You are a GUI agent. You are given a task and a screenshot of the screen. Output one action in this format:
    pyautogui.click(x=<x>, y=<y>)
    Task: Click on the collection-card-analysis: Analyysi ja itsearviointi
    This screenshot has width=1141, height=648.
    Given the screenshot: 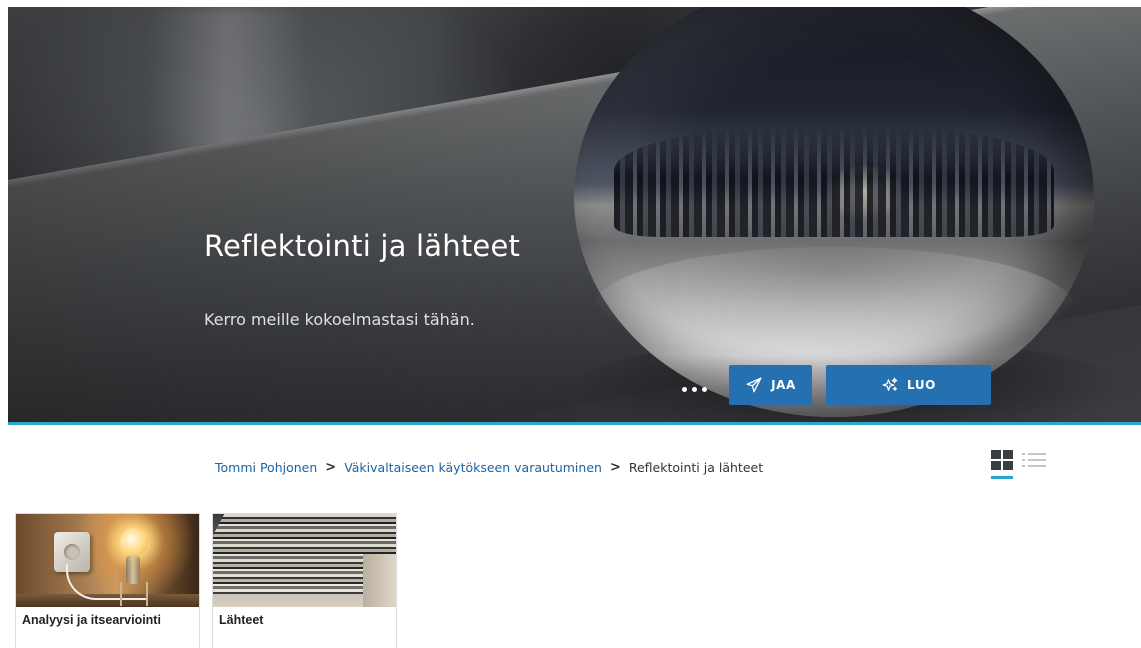 What is the action you would take?
    pyautogui.click(x=107, y=580)
    